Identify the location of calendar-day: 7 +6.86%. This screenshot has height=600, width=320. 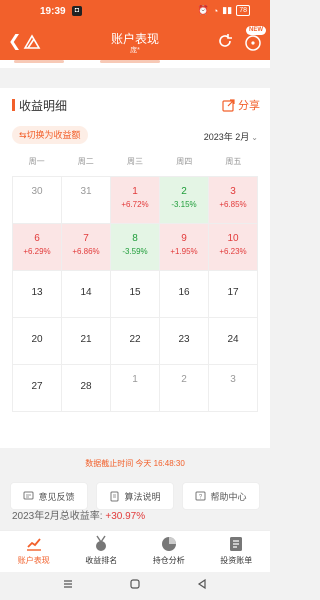
(86, 247).